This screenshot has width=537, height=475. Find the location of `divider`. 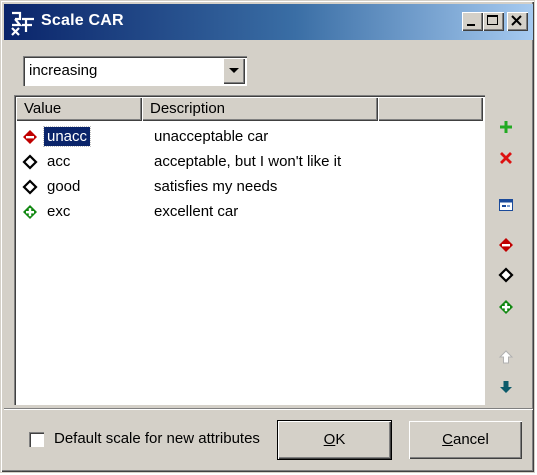

divider is located at coordinates (268, 409).